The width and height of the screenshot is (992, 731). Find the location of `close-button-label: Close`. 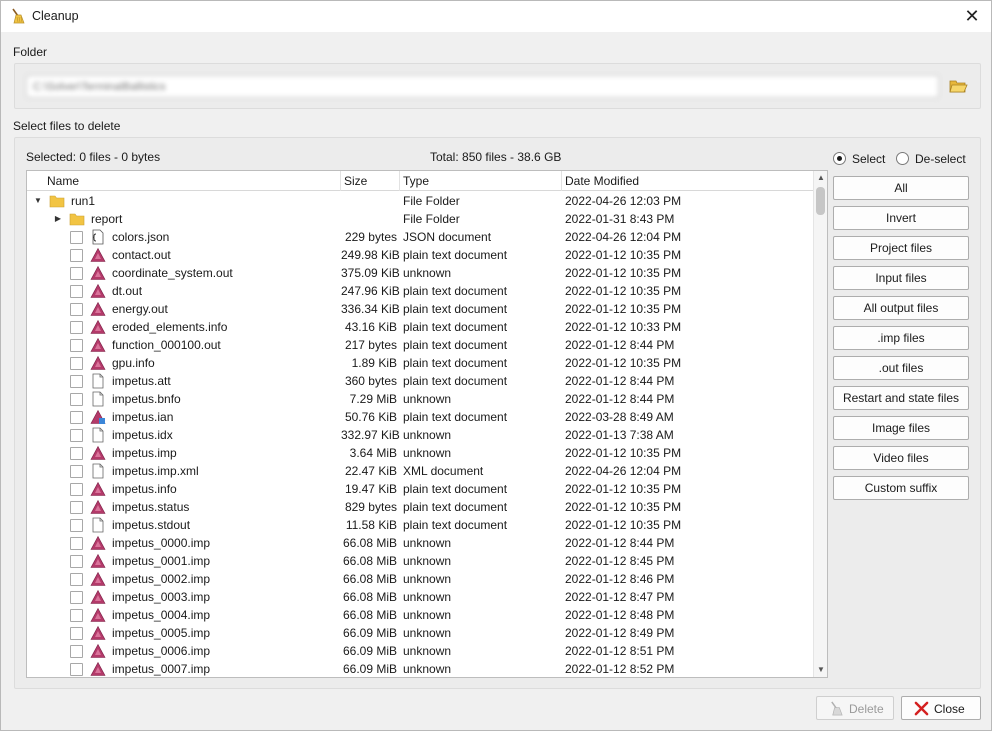

close-button-label: Close is located at coordinates (949, 709).